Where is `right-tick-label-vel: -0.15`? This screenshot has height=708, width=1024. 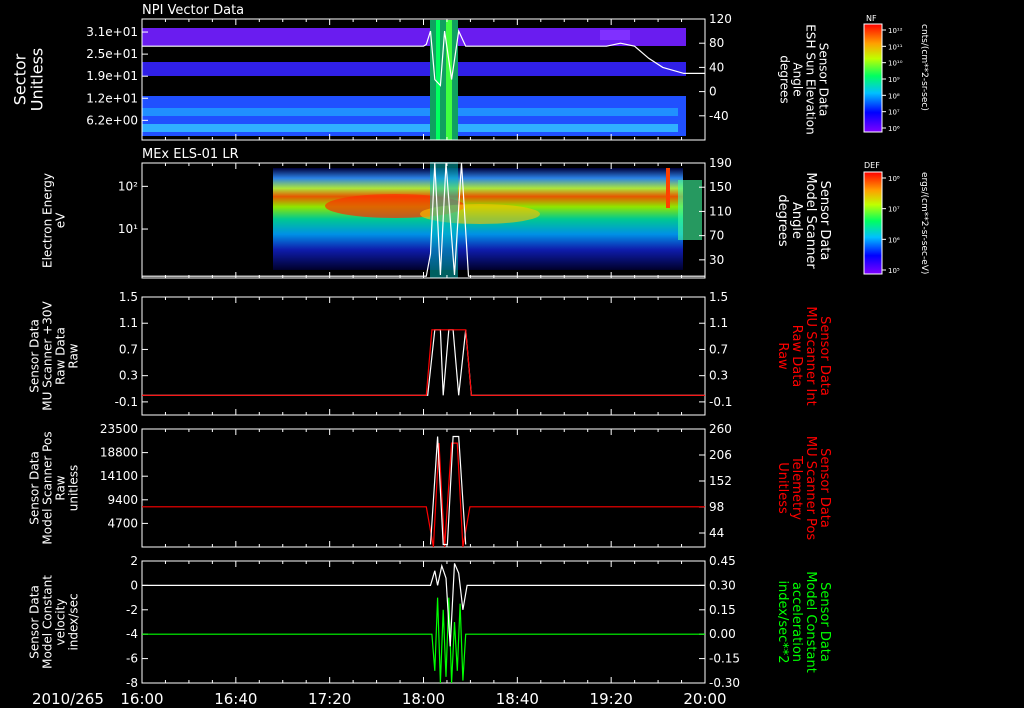
right-tick-label-vel: -0.15 is located at coordinates (724, 659).